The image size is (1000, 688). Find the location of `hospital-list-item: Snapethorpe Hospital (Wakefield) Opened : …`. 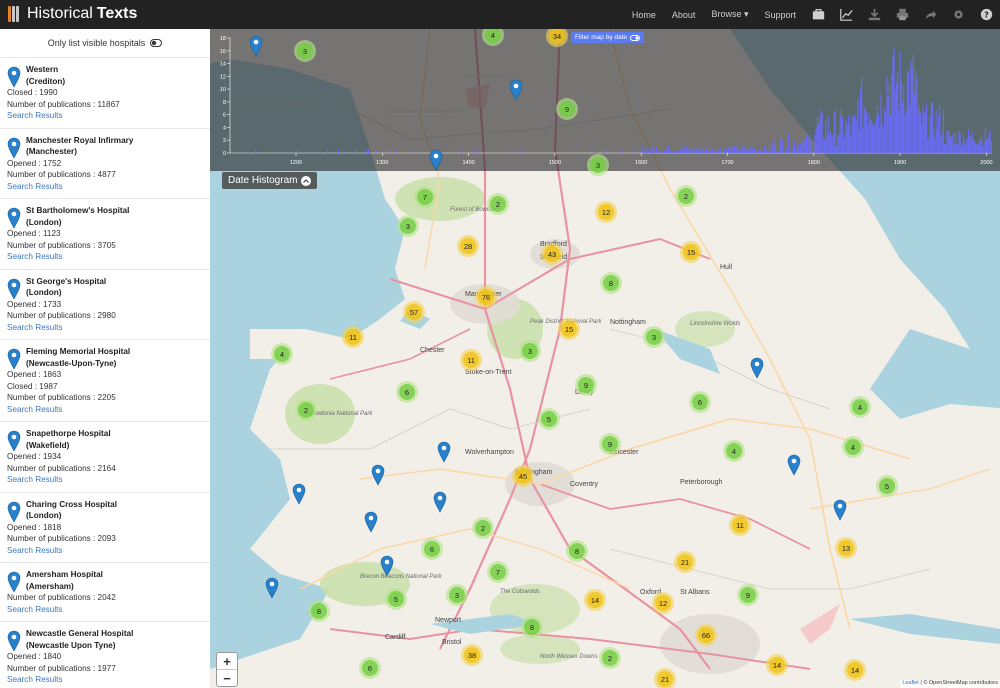

hospital-list-item: Snapethorpe Hospital (Wakefield) Opened : … is located at coordinates (105, 457).